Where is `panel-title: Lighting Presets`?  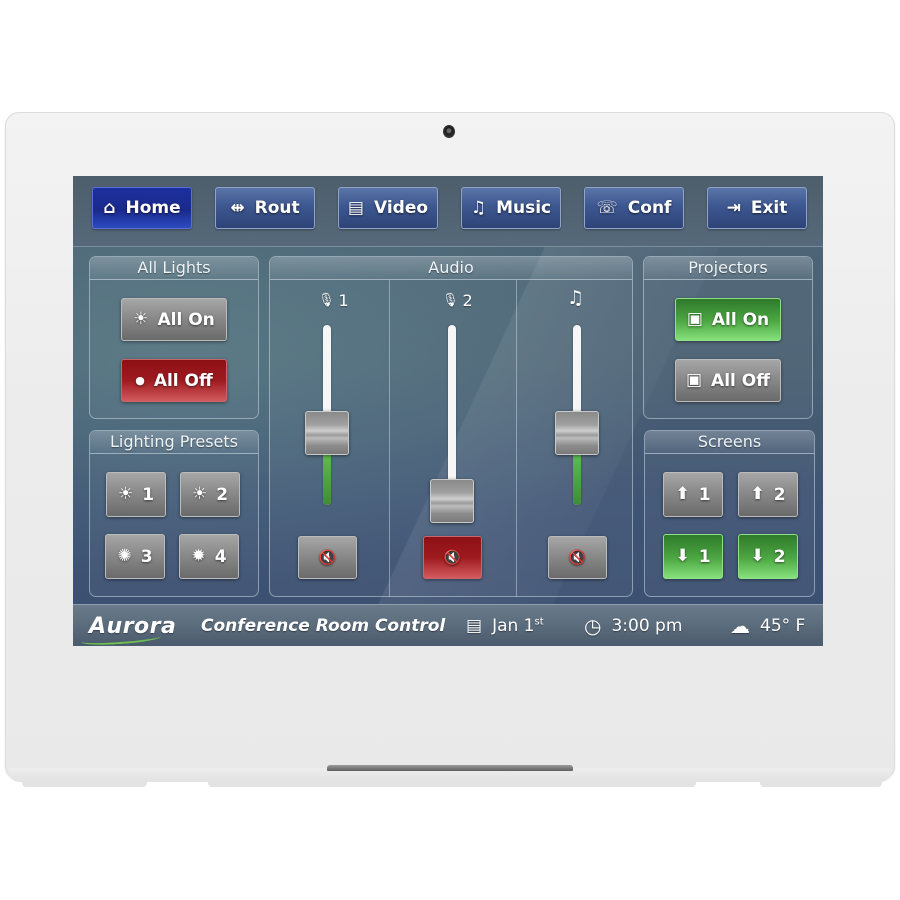 panel-title: Lighting Presets is located at coordinates (174, 442).